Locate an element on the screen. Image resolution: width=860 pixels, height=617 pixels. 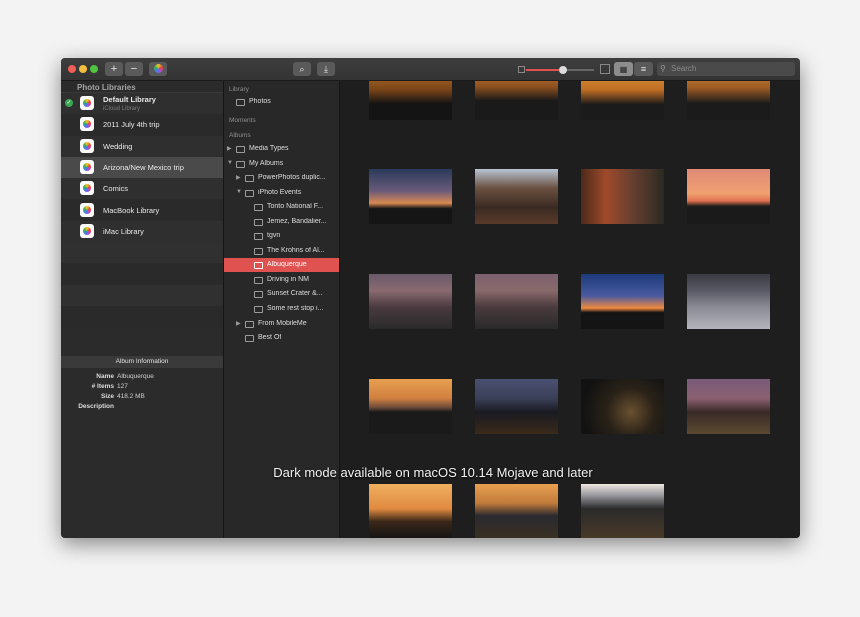
album-folder-row: ▶ Media Types is located at coordinates (281, 149).